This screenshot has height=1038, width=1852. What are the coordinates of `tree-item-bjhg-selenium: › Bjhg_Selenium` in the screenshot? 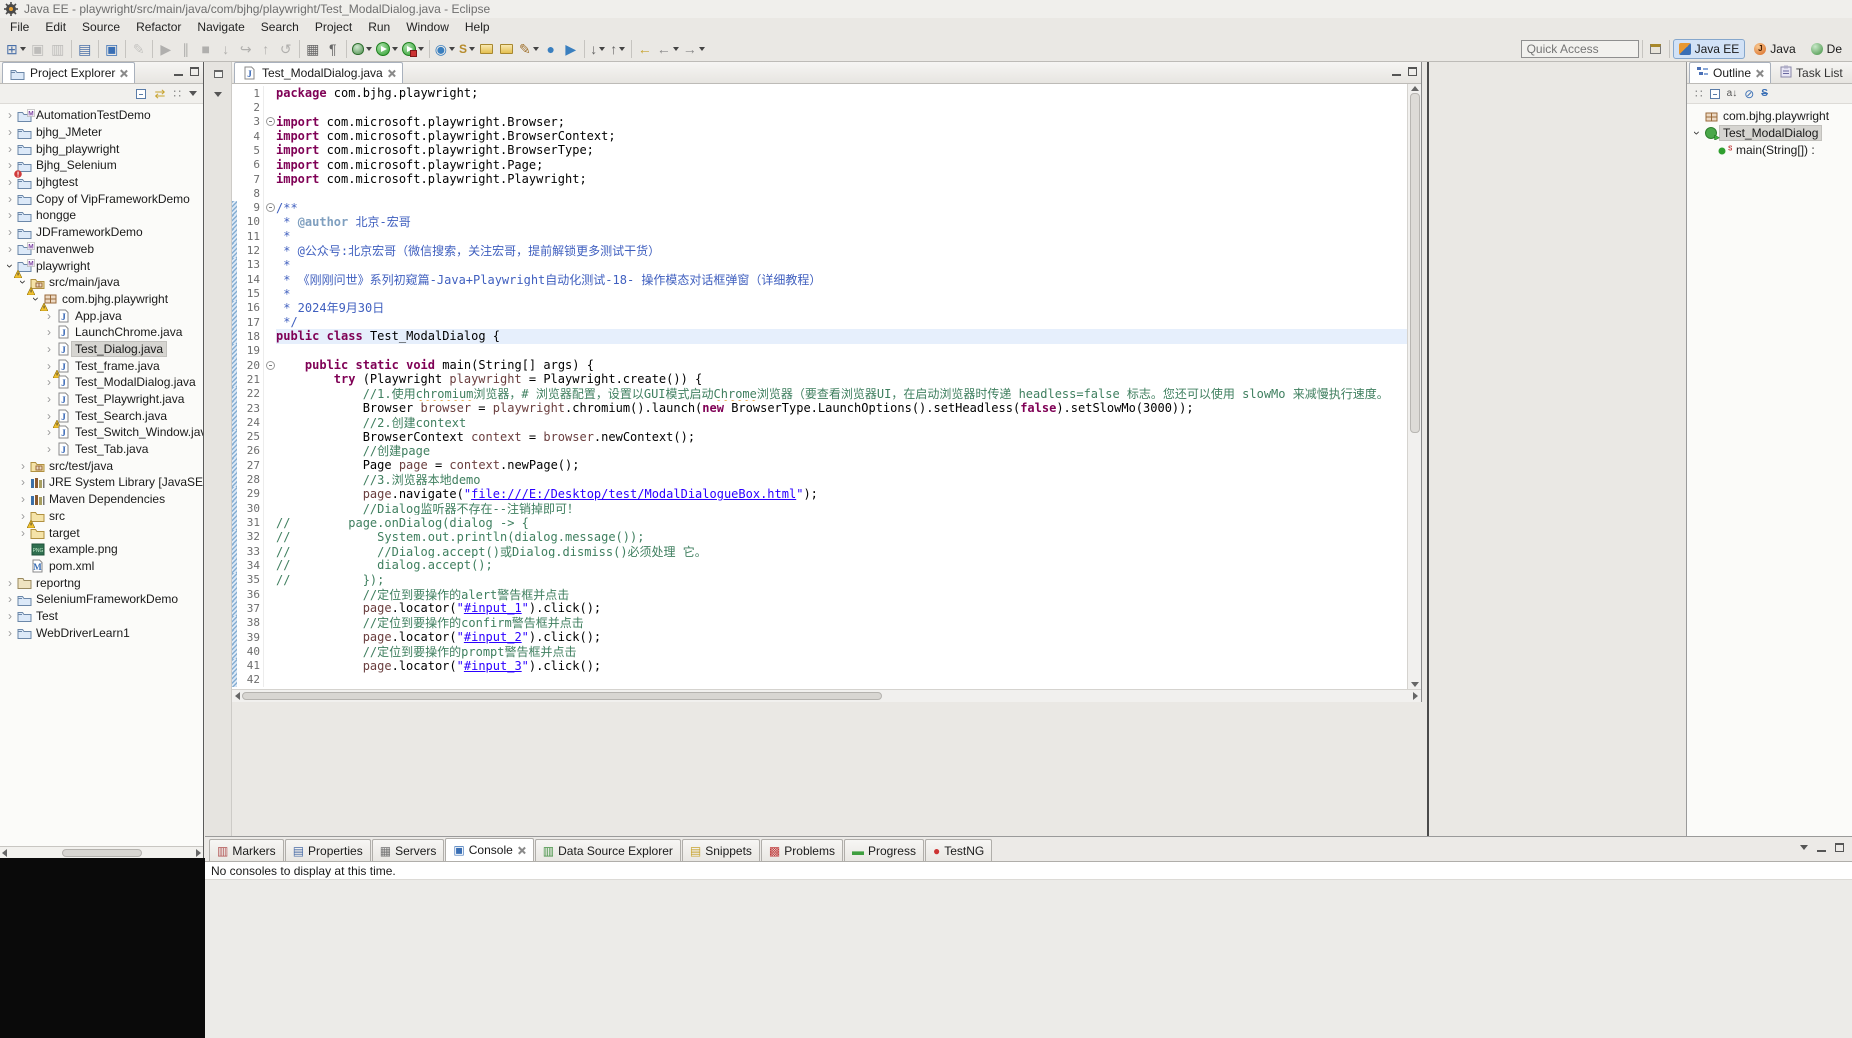 It's located at (101, 167).